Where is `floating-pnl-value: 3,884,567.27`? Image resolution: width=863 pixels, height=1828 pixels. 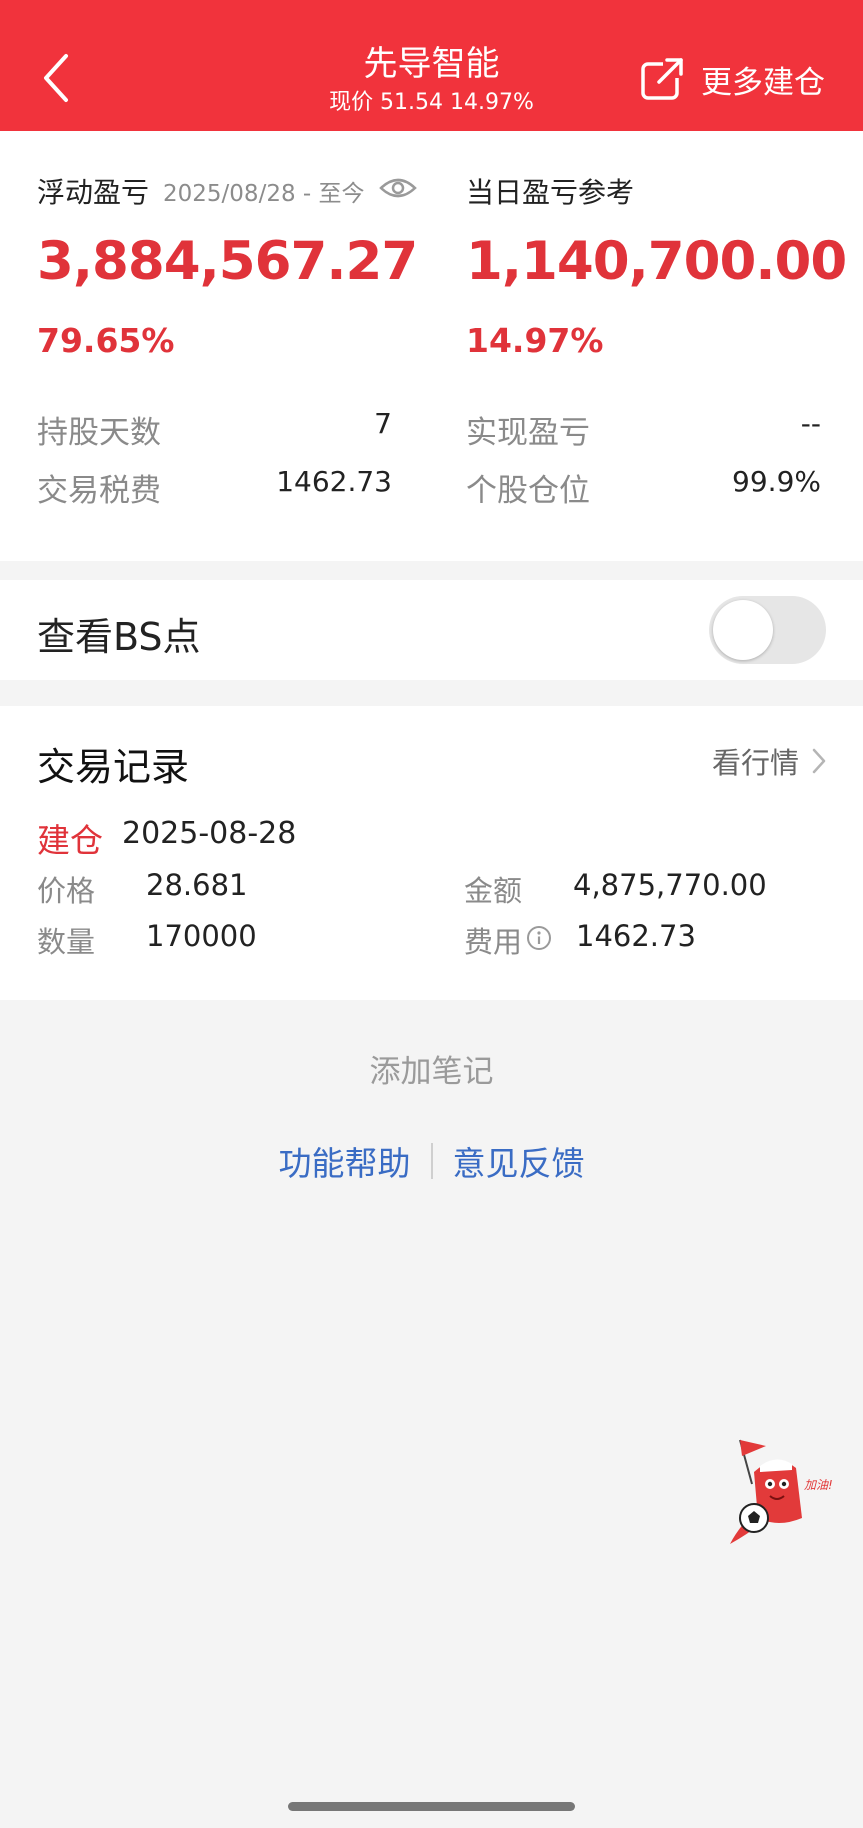
floating-pnl-value: 3,884,567.27 is located at coordinates (227, 261).